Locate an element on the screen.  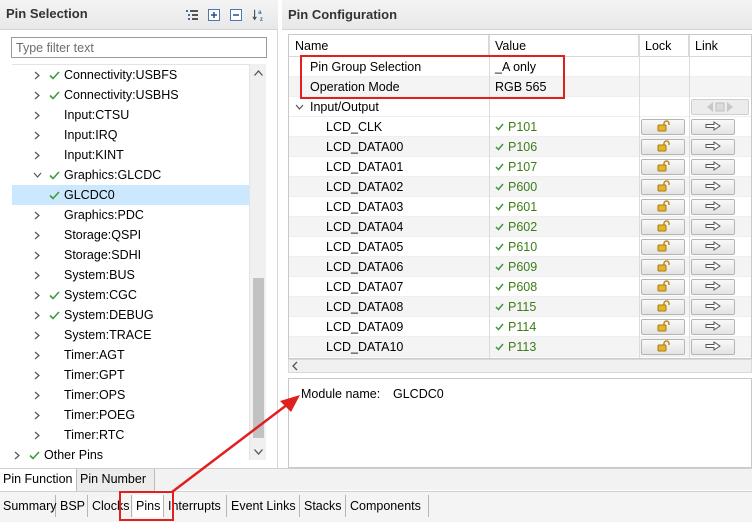
tree-scrollbar is located at coordinates (257, 262).